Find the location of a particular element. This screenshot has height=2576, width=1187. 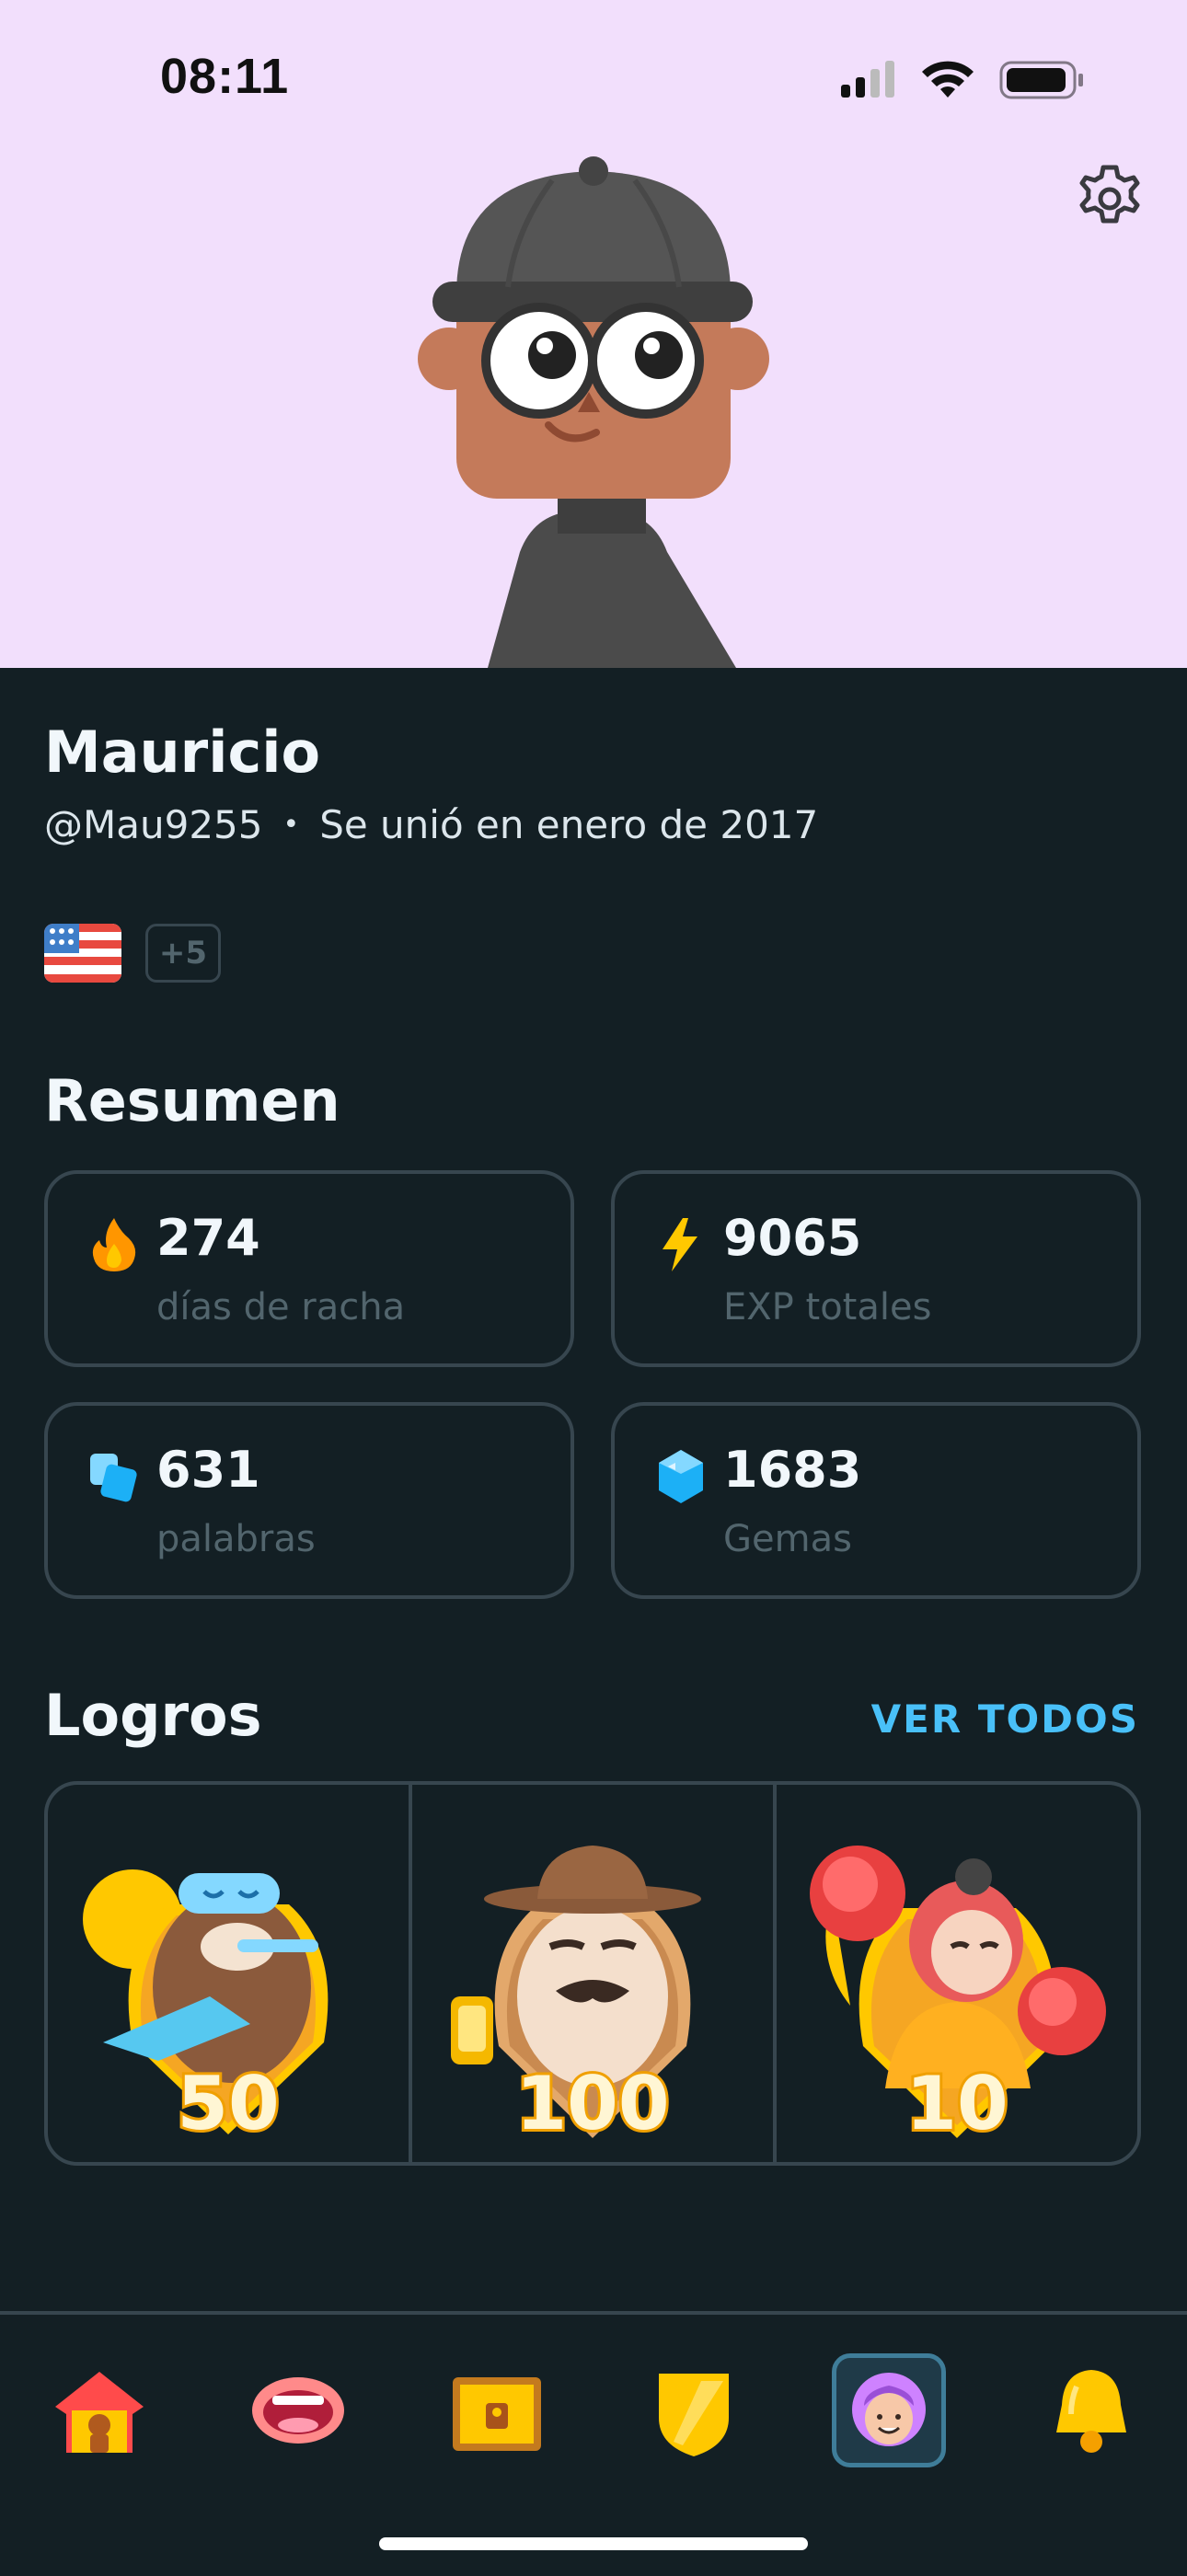

achievement-badge: 100 is located at coordinates (594, 1974).